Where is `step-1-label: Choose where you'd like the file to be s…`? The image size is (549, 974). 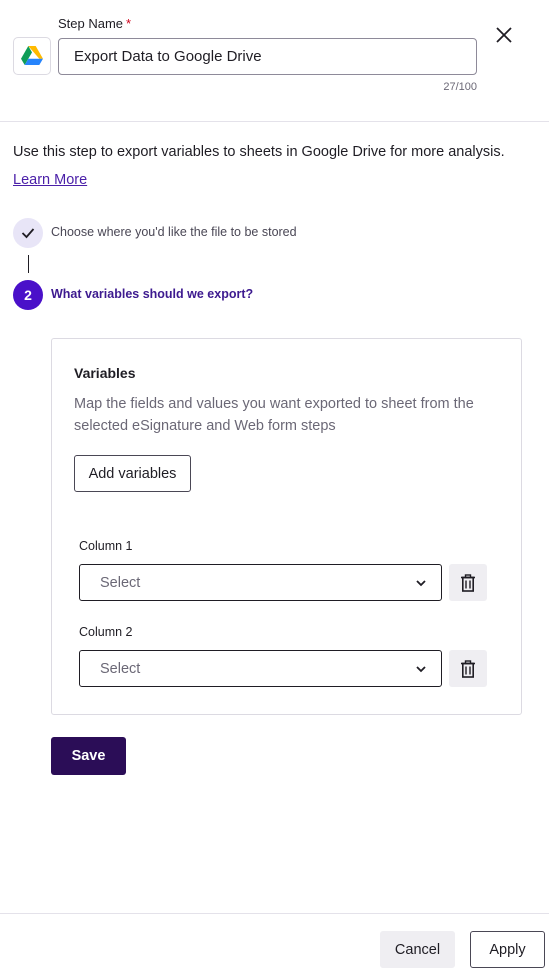
step-1-label: Choose where you'd like the file to be s… is located at coordinates (174, 232).